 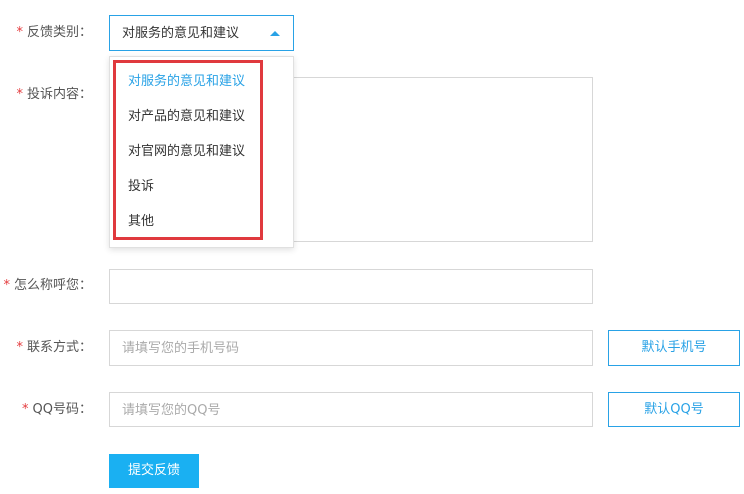 I want to click on dropdown-option-complaint: 投诉, so click(x=141, y=187).